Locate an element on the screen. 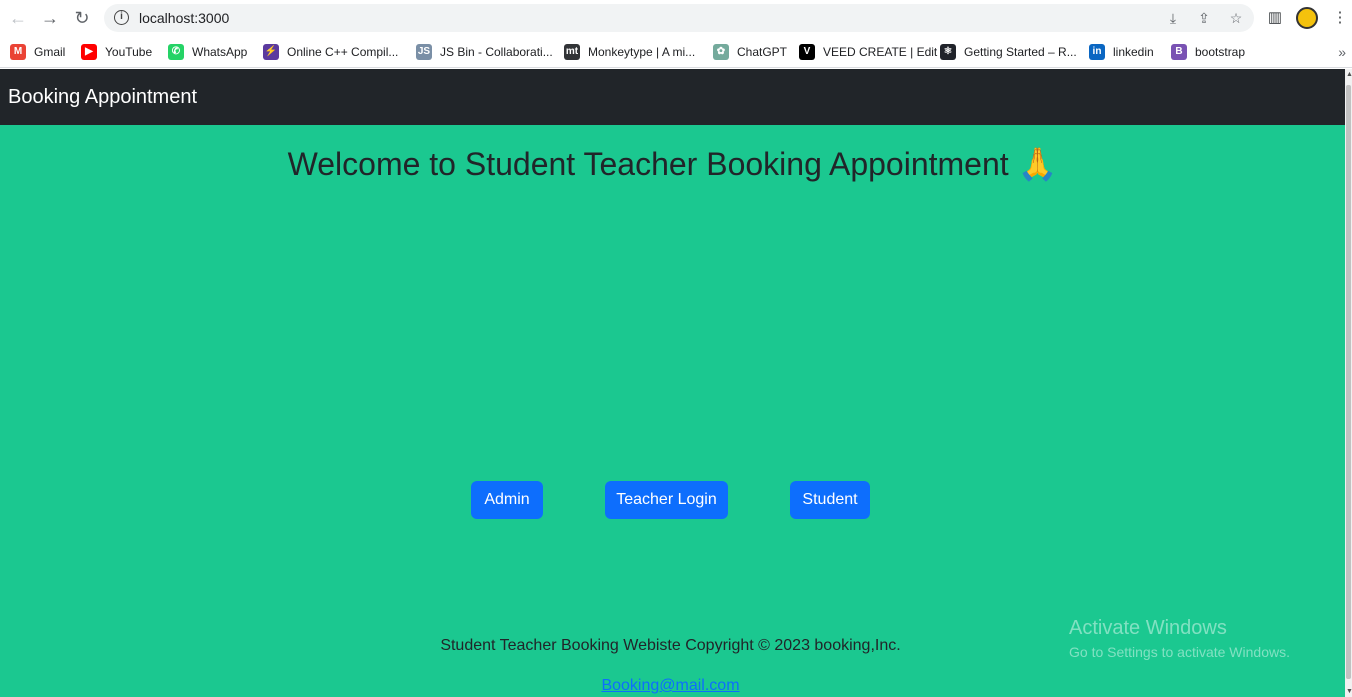 The height and width of the screenshot is (697, 1352). chatgpt-icon: ✿ is located at coordinates (721, 52).